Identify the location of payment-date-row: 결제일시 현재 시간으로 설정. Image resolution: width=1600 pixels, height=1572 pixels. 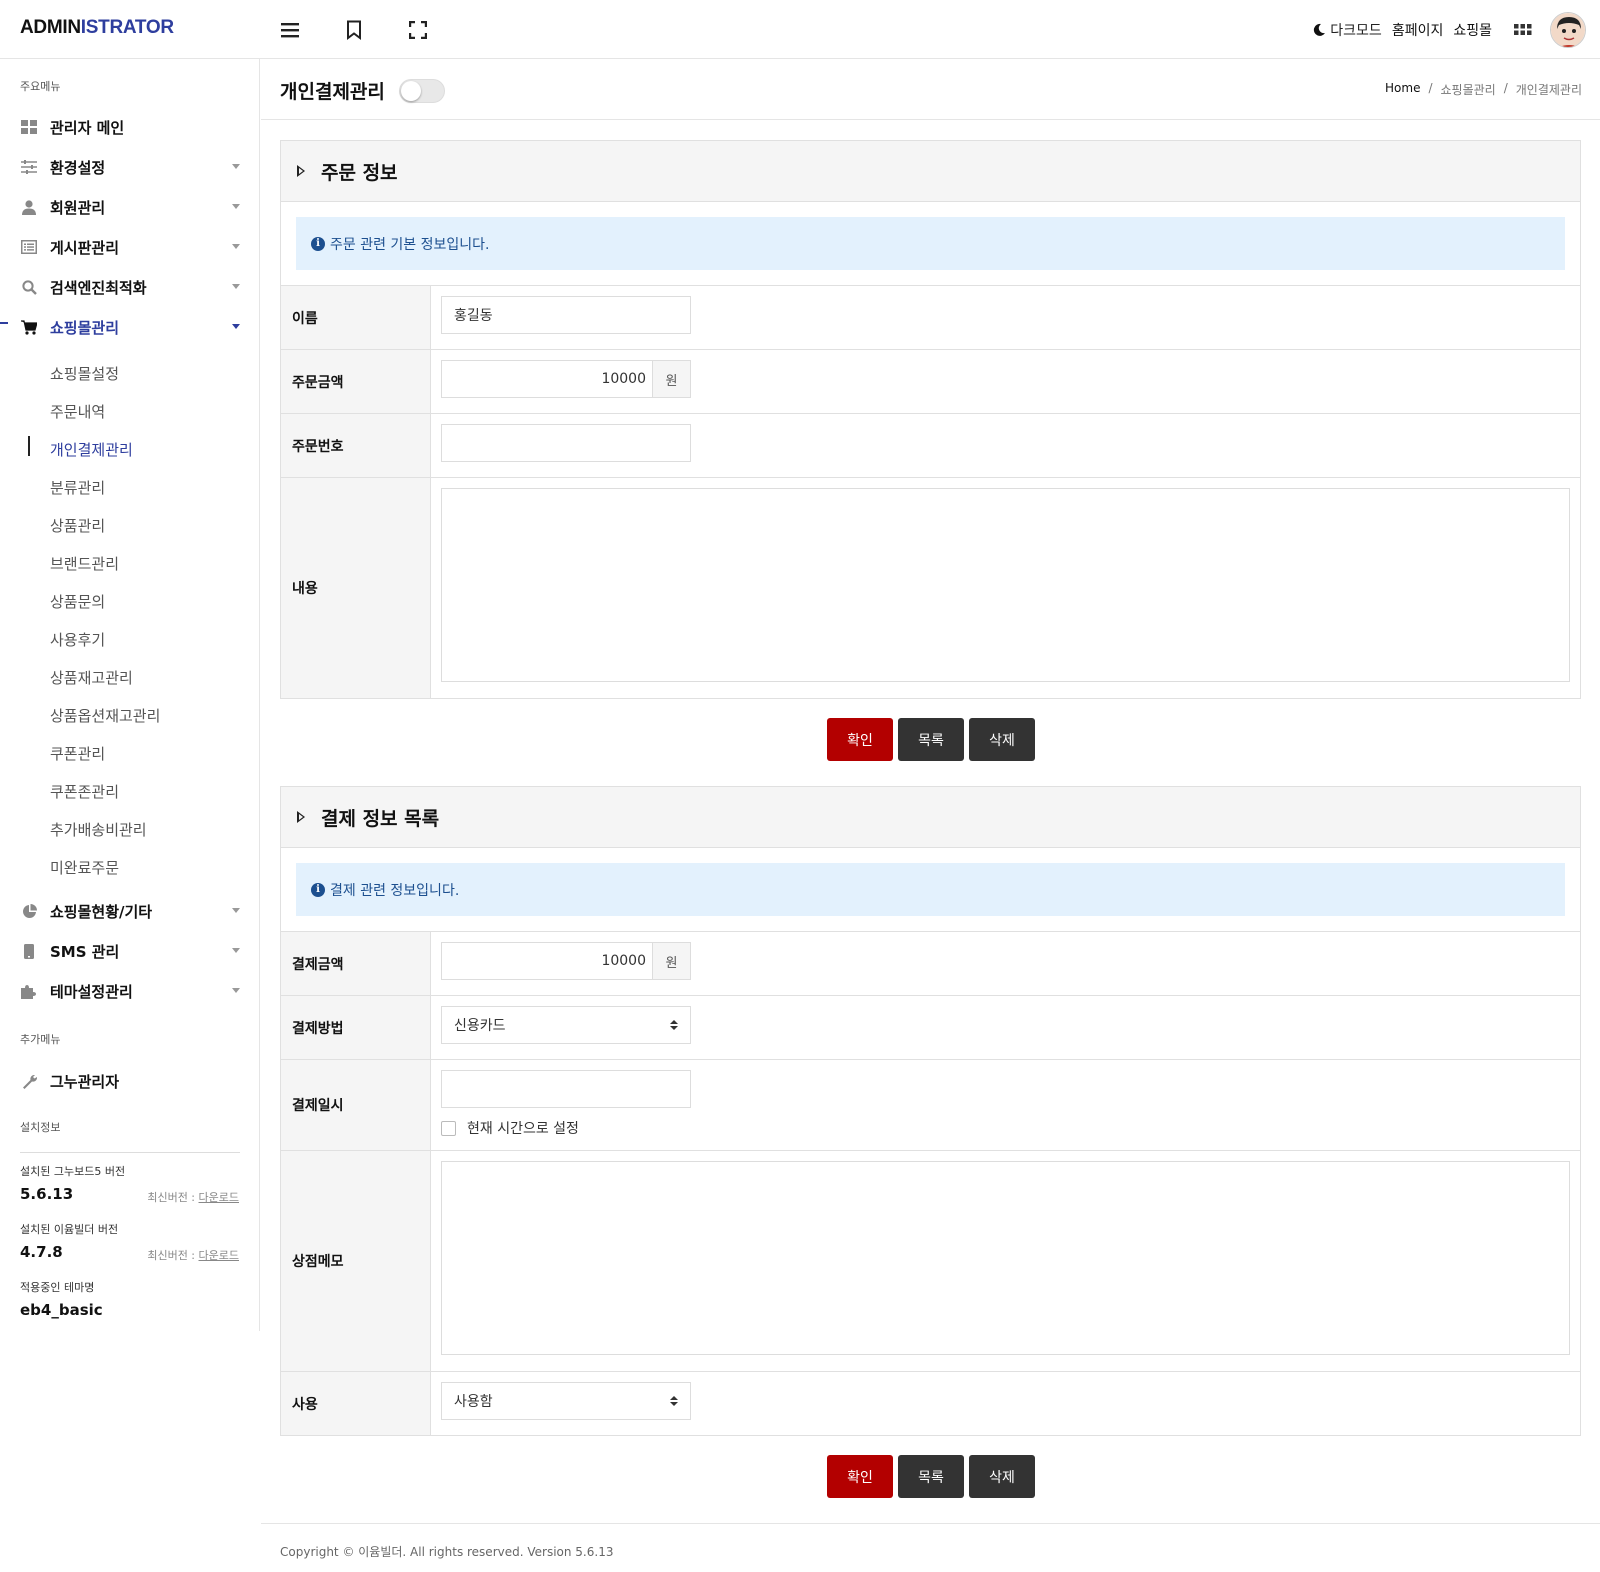
(930, 1104).